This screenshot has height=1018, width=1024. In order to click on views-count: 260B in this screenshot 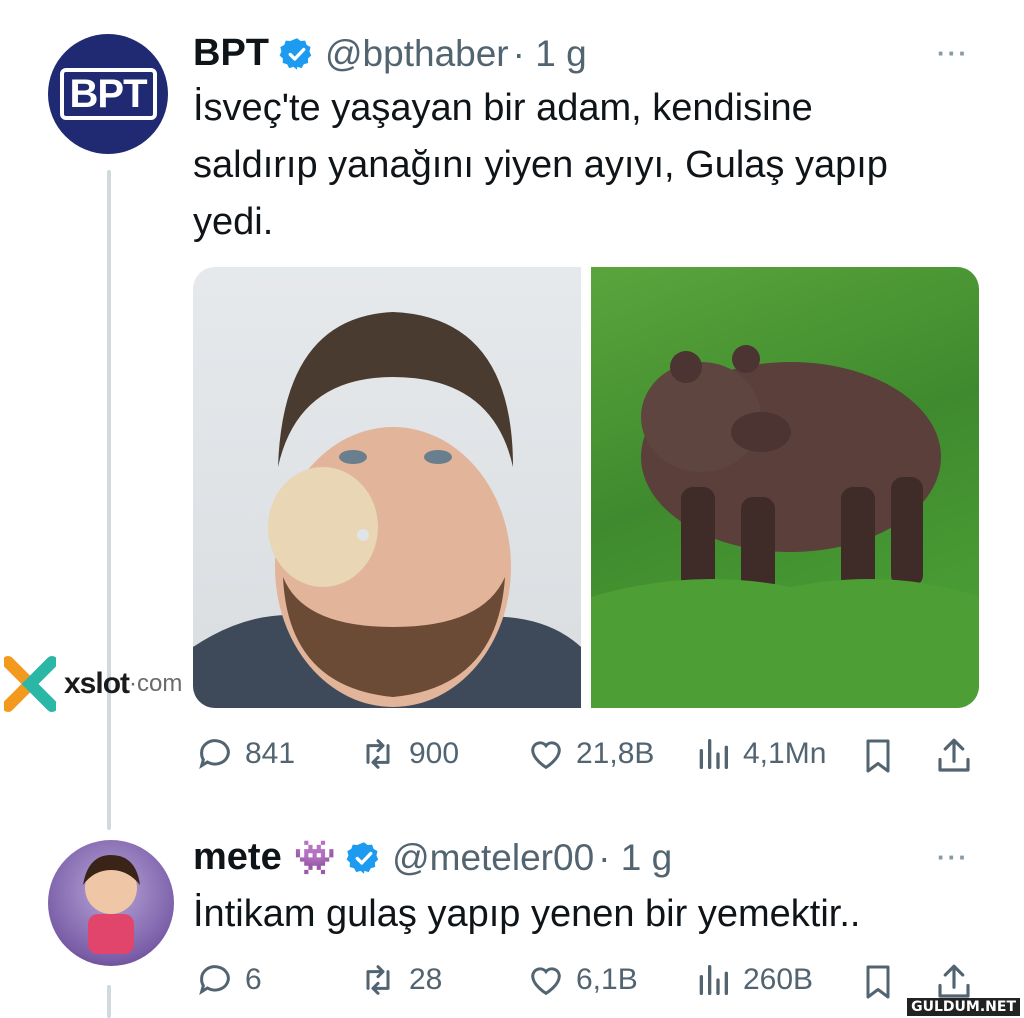, I will do `click(778, 979)`.